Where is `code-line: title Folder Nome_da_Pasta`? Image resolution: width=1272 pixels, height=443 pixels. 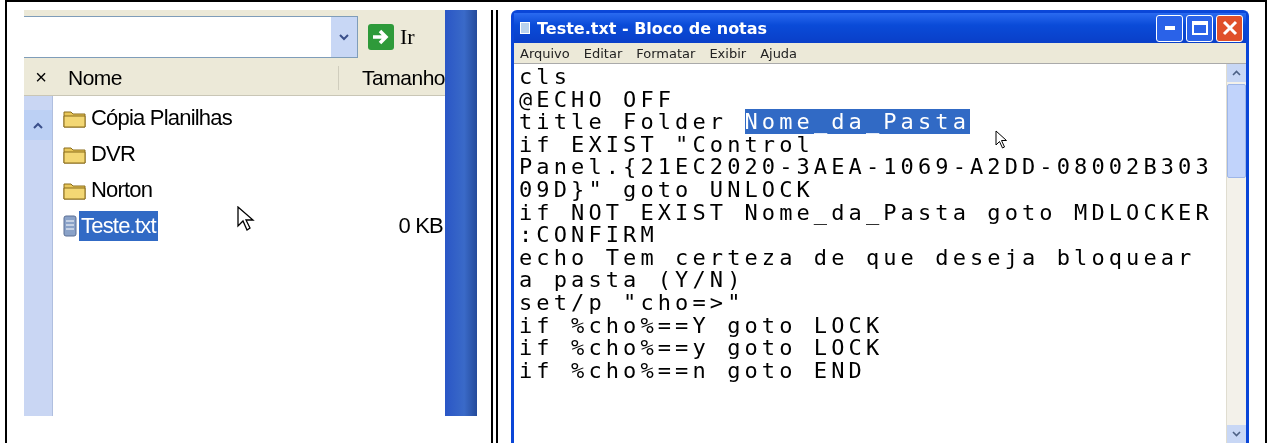 code-line: title Folder Nome_da_Pasta is located at coordinates (744, 122).